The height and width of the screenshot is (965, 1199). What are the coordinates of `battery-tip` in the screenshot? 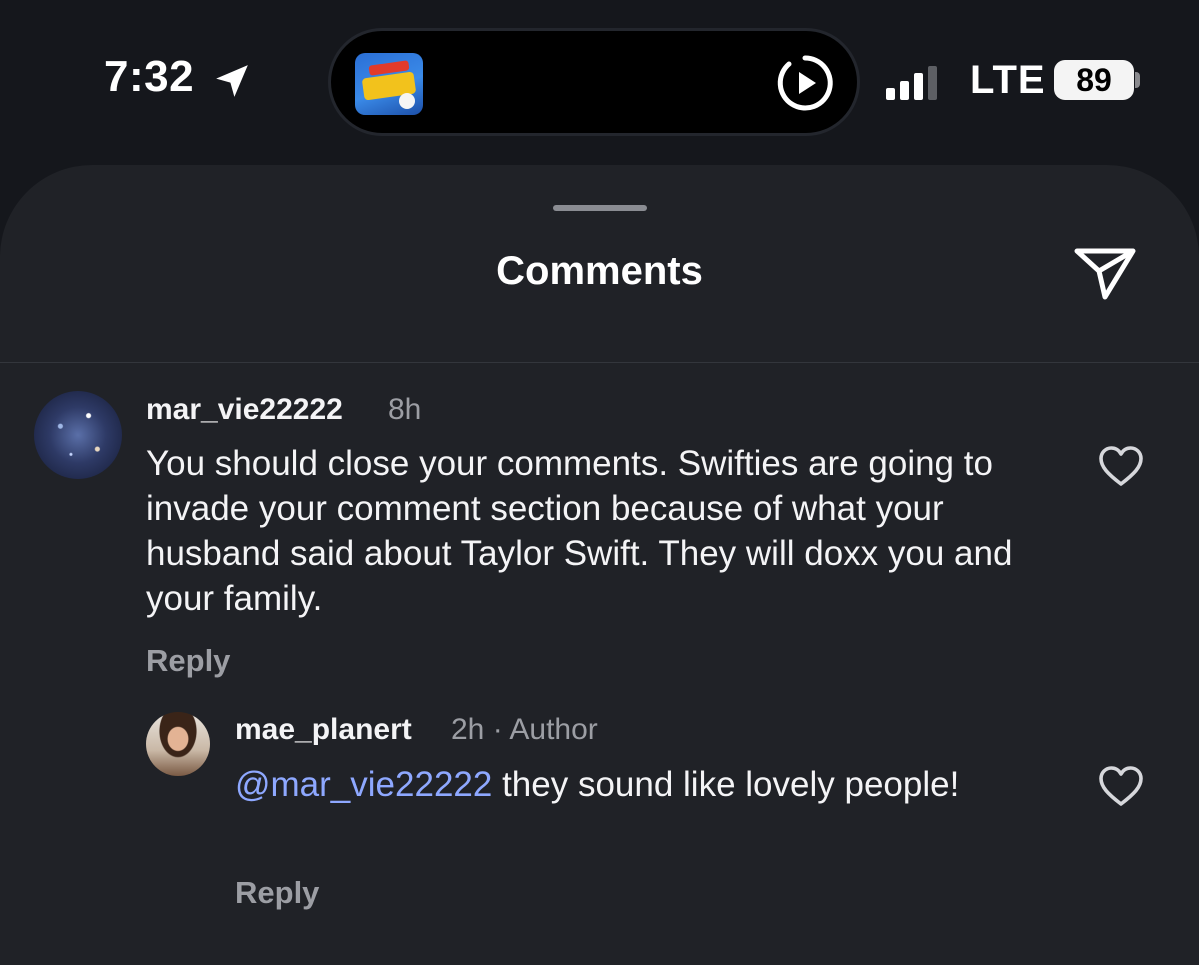 It's located at (1137, 80).